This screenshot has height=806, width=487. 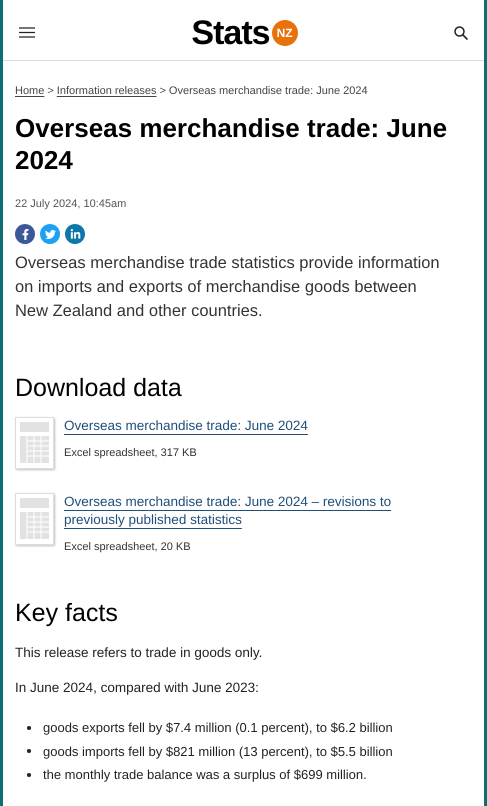 What do you see at coordinates (25, 234) in the screenshot?
I see `facebook-icon` at bounding box center [25, 234].